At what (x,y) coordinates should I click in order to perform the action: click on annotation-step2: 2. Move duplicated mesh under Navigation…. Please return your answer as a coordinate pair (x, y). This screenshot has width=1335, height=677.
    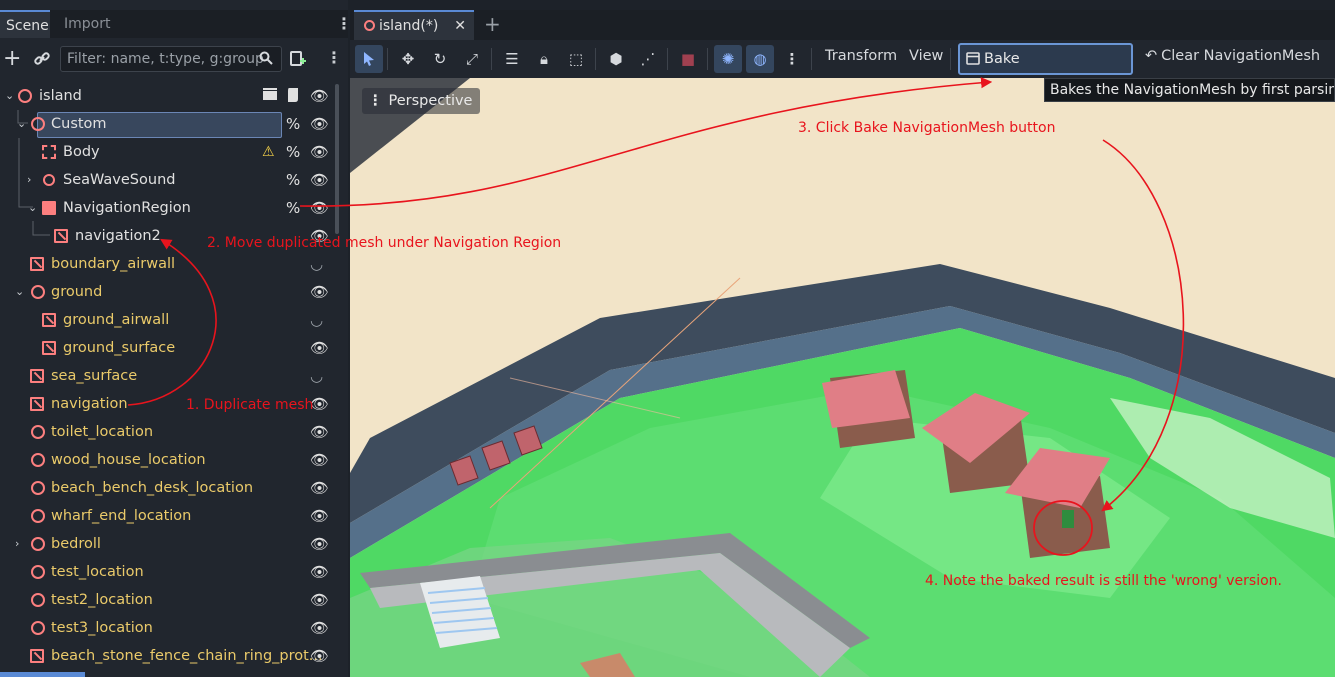
    Looking at the image, I should click on (384, 243).